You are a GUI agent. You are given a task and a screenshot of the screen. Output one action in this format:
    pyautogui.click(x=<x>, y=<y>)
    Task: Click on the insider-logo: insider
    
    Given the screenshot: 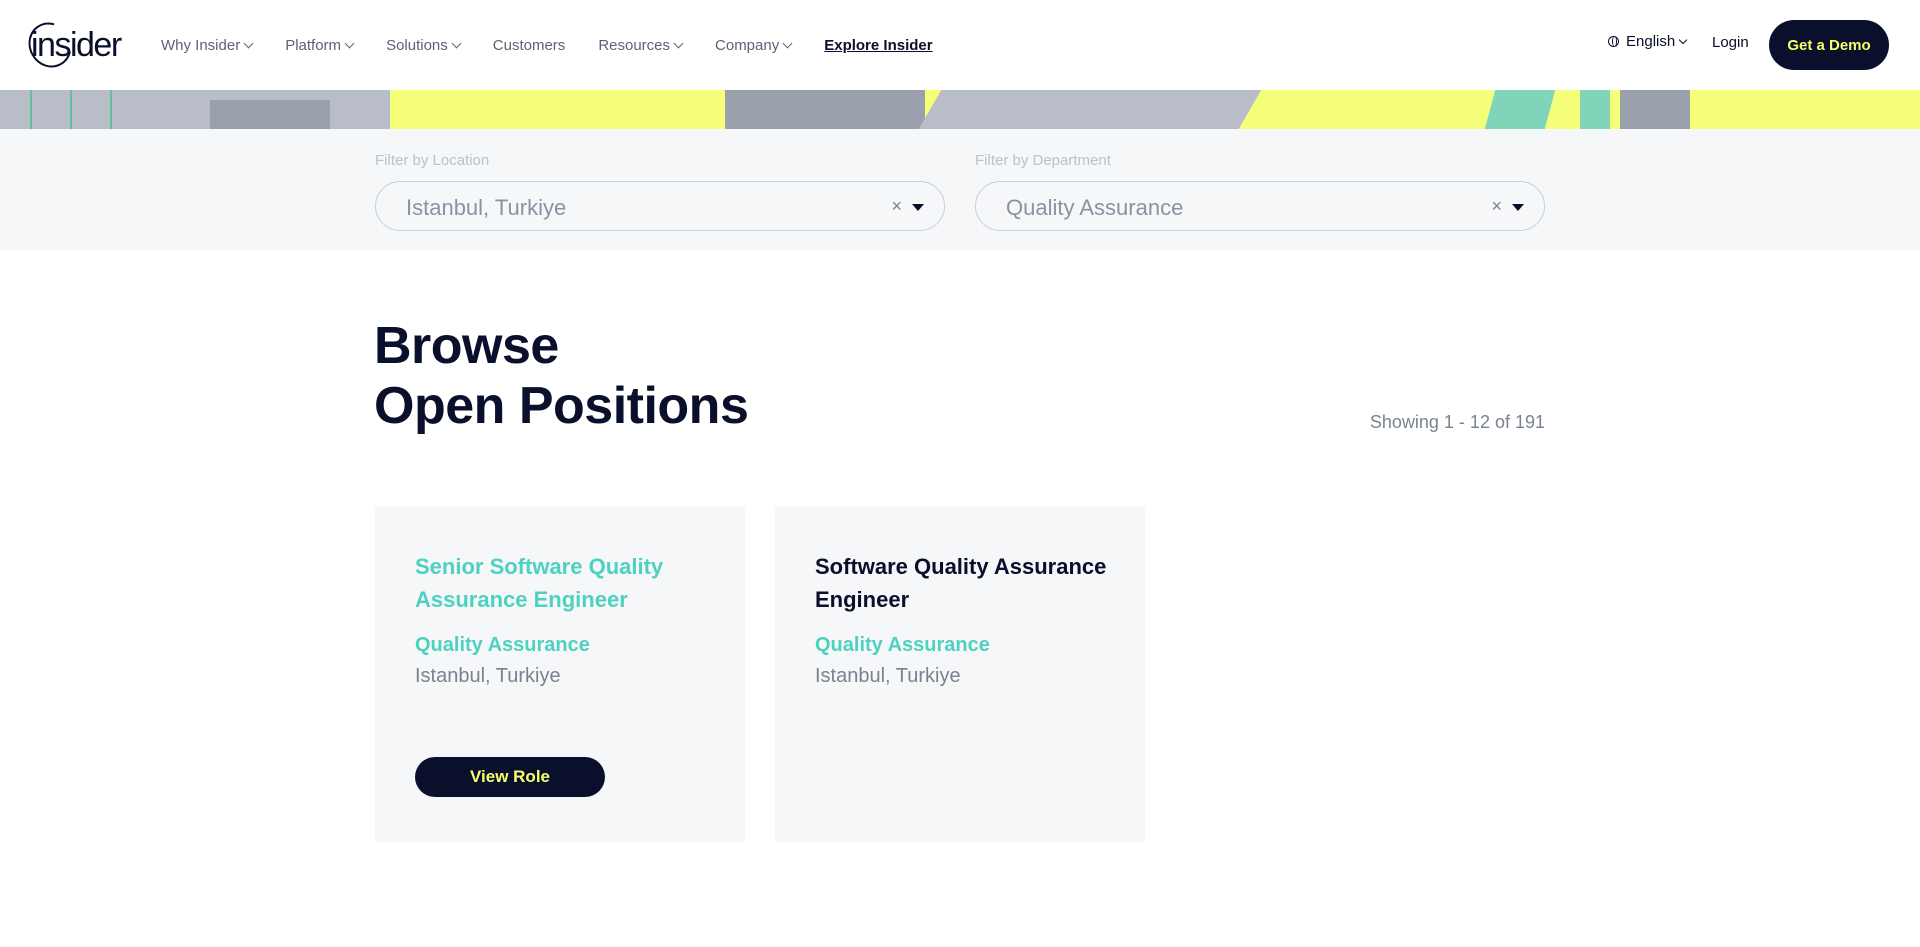 What is the action you would take?
    pyautogui.click(x=71, y=45)
    